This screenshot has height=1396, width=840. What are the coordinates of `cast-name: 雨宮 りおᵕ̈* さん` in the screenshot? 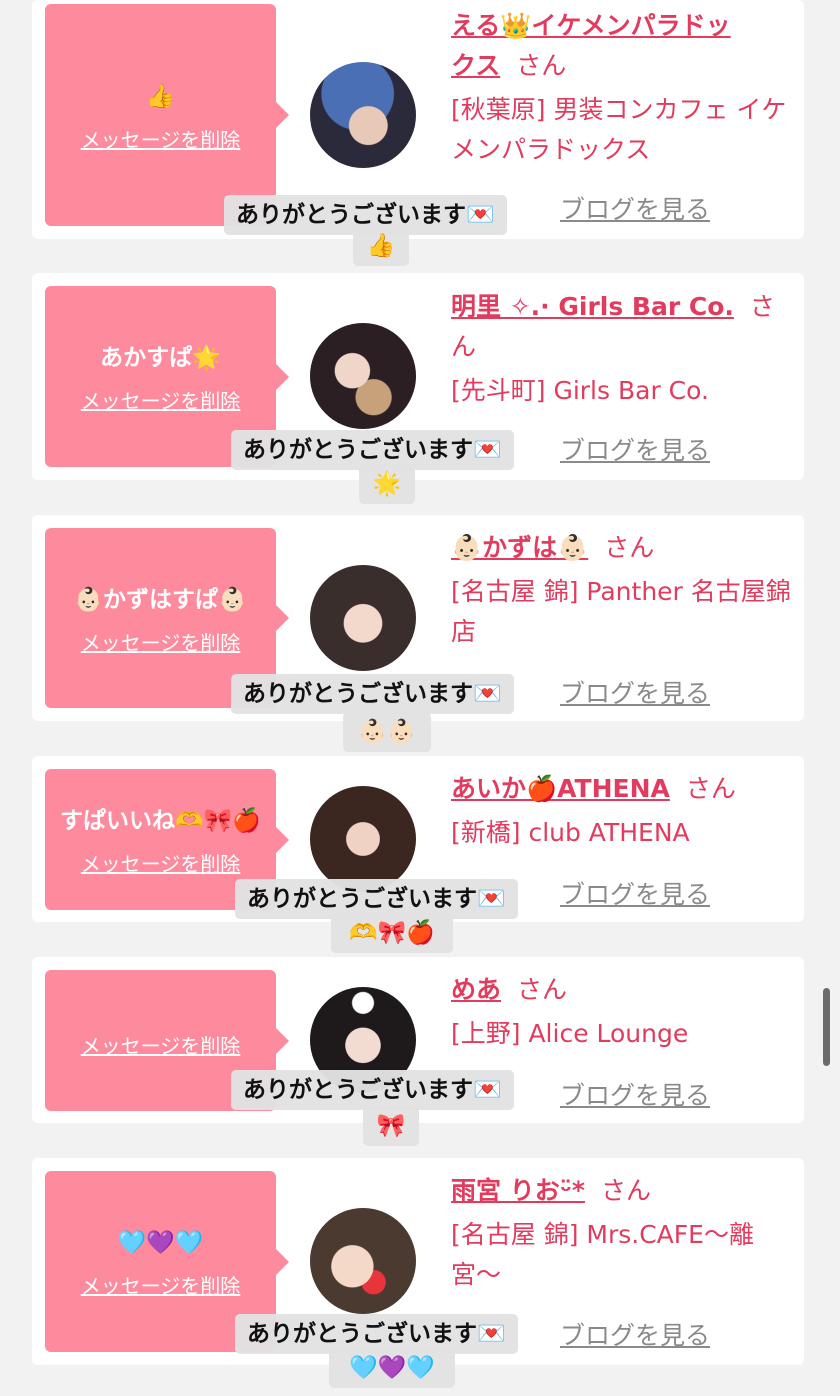 It's located at (623, 1191).